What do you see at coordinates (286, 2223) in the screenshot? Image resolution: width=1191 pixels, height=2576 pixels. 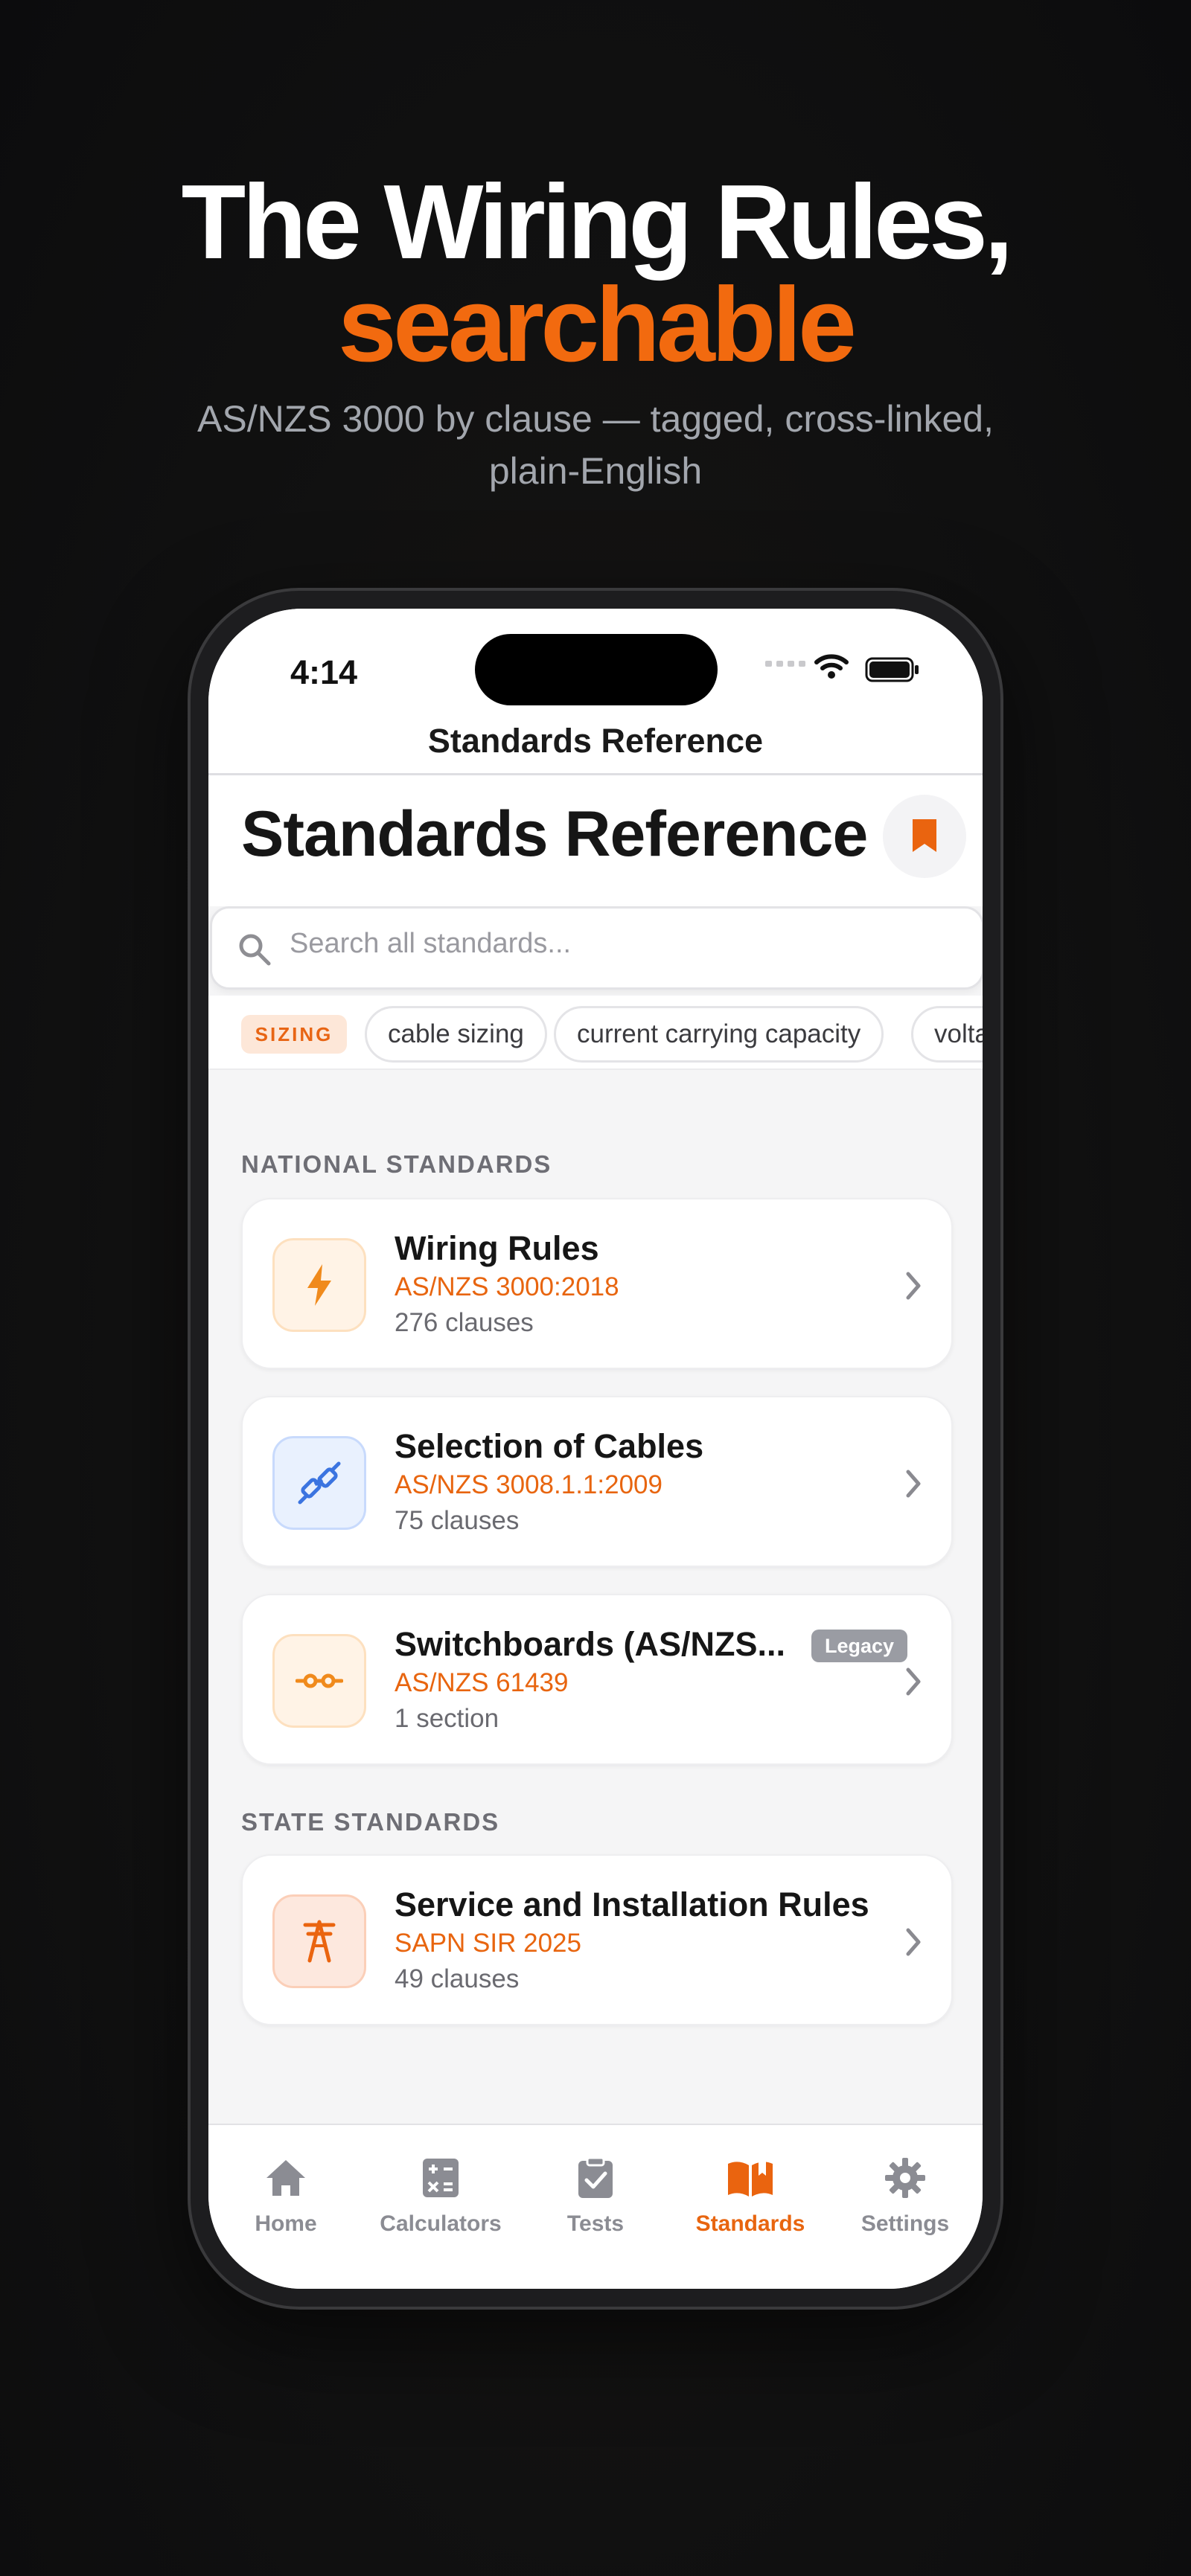 I see `tab-label: Home` at bounding box center [286, 2223].